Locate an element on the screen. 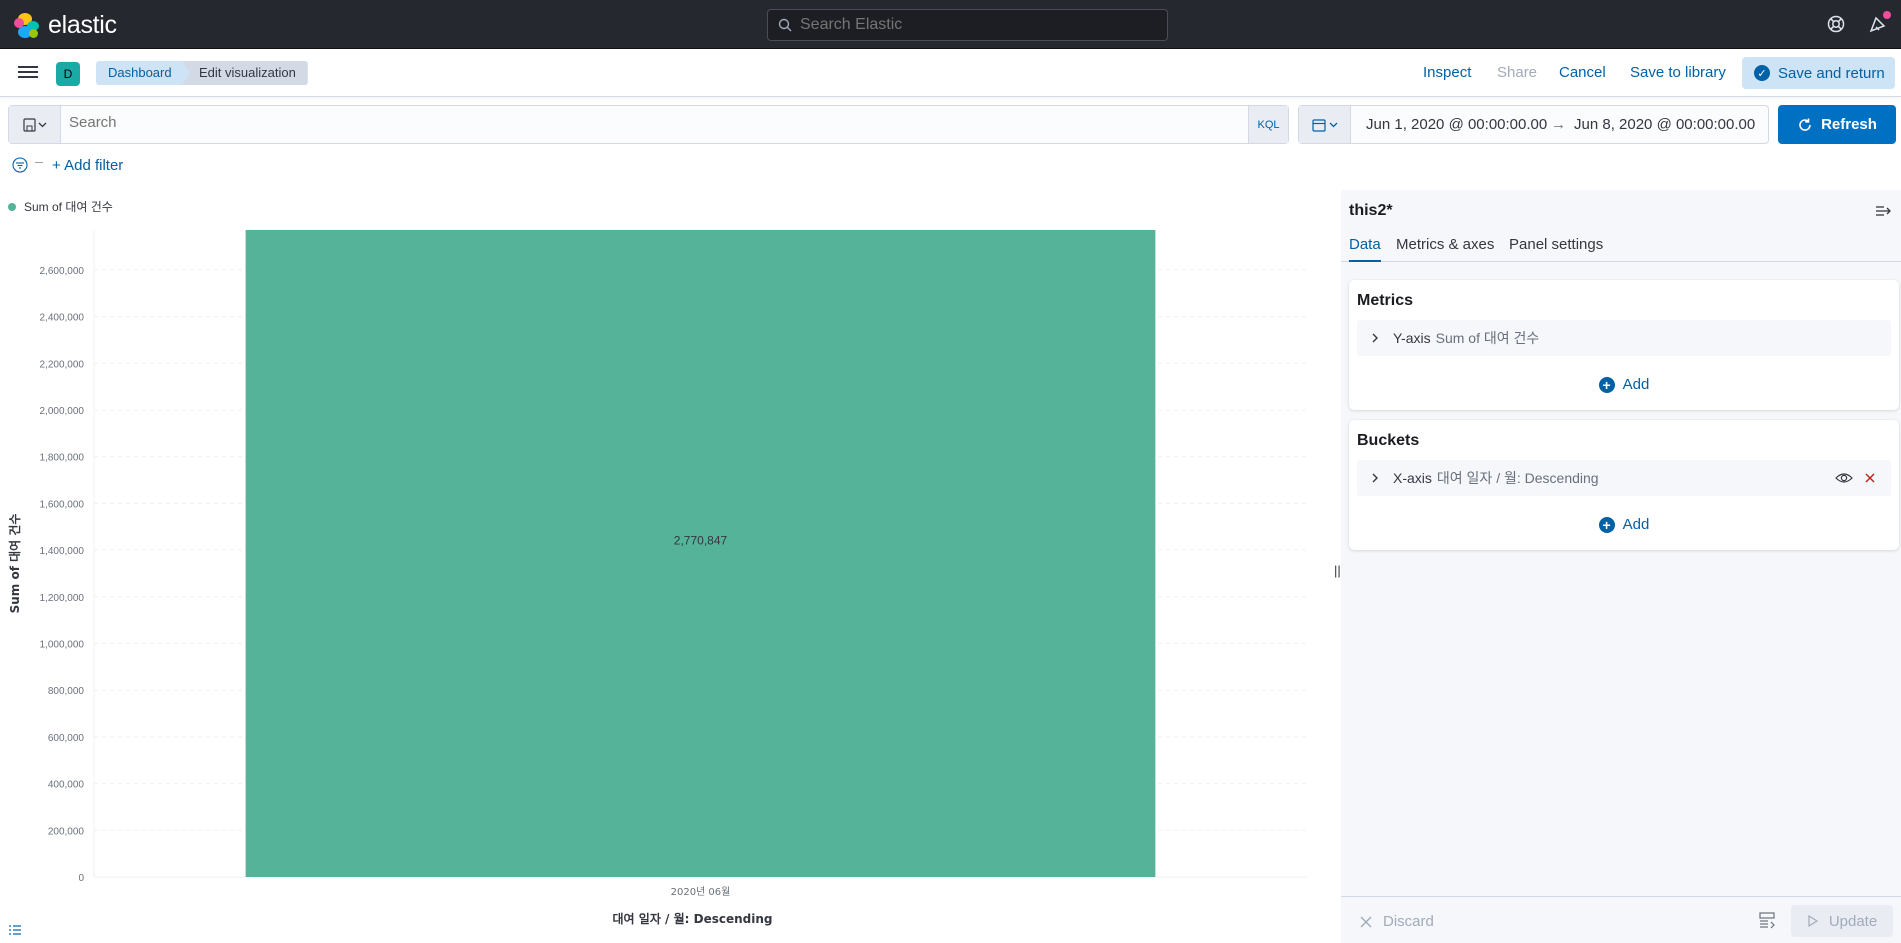  y-tick-label: 1,800,000 is located at coordinates (62, 458).